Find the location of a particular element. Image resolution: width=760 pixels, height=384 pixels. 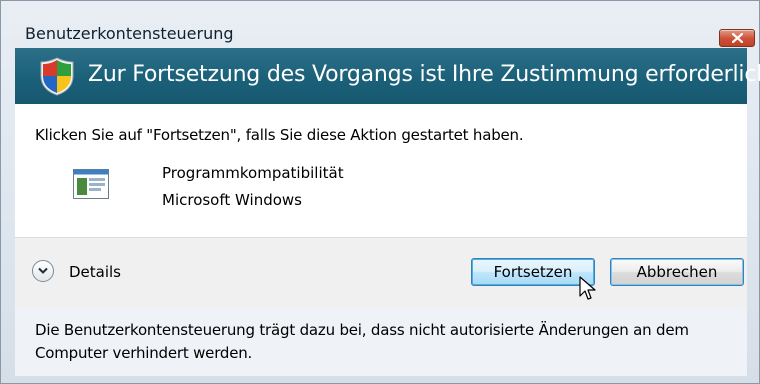

window-title: Benutzerkontensteuerung is located at coordinates (129, 33).